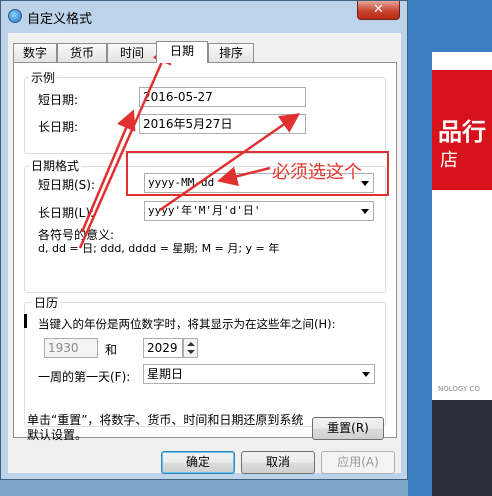 This screenshot has width=492, height=496. I want to click on annotation-arrow-to-long-example, so click(230, 162).